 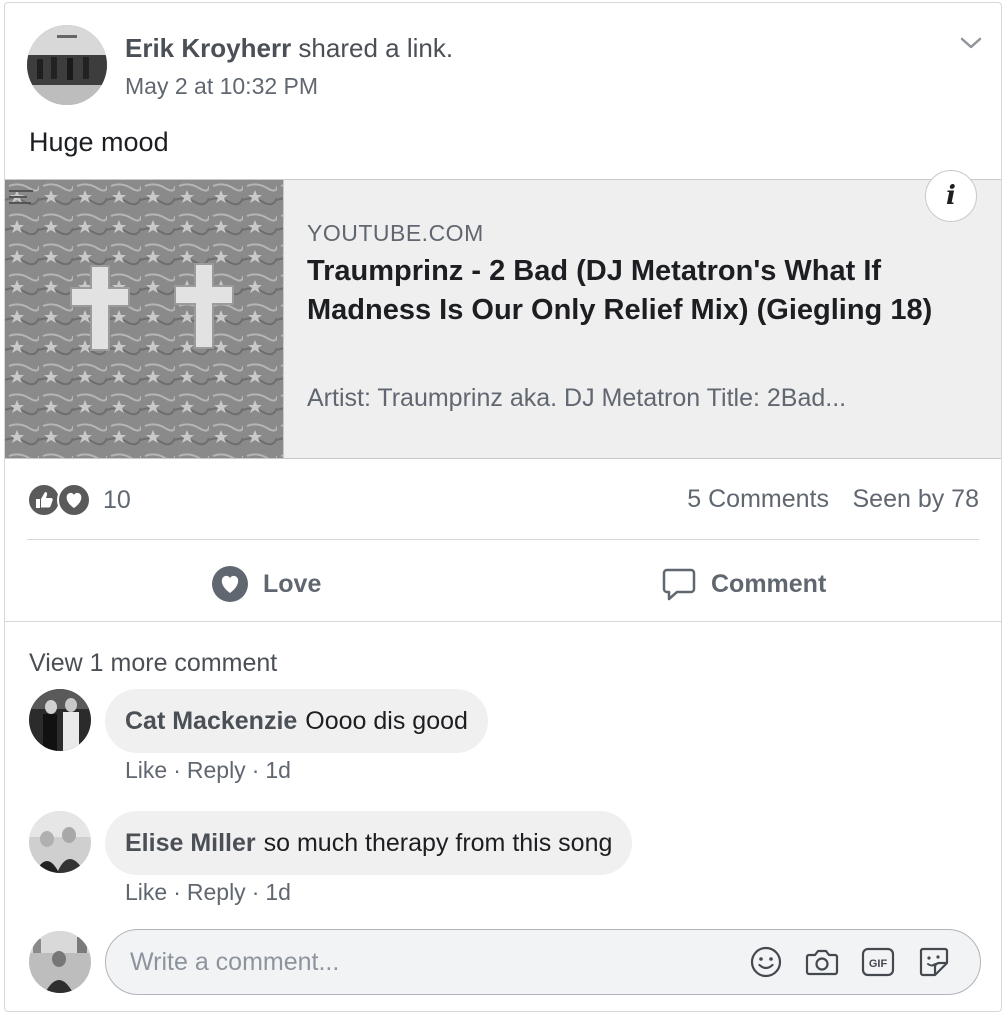 What do you see at coordinates (117, 500) in the screenshot?
I see `reaction-count: 10` at bounding box center [117, 500].